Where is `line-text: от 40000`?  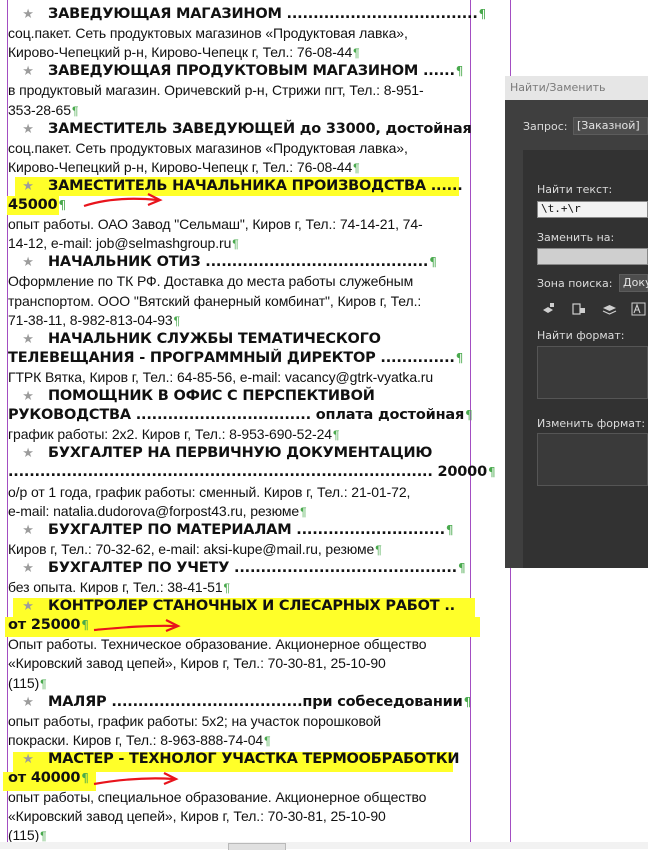
line-text: от 40000 is located at coordinates (44, 778).